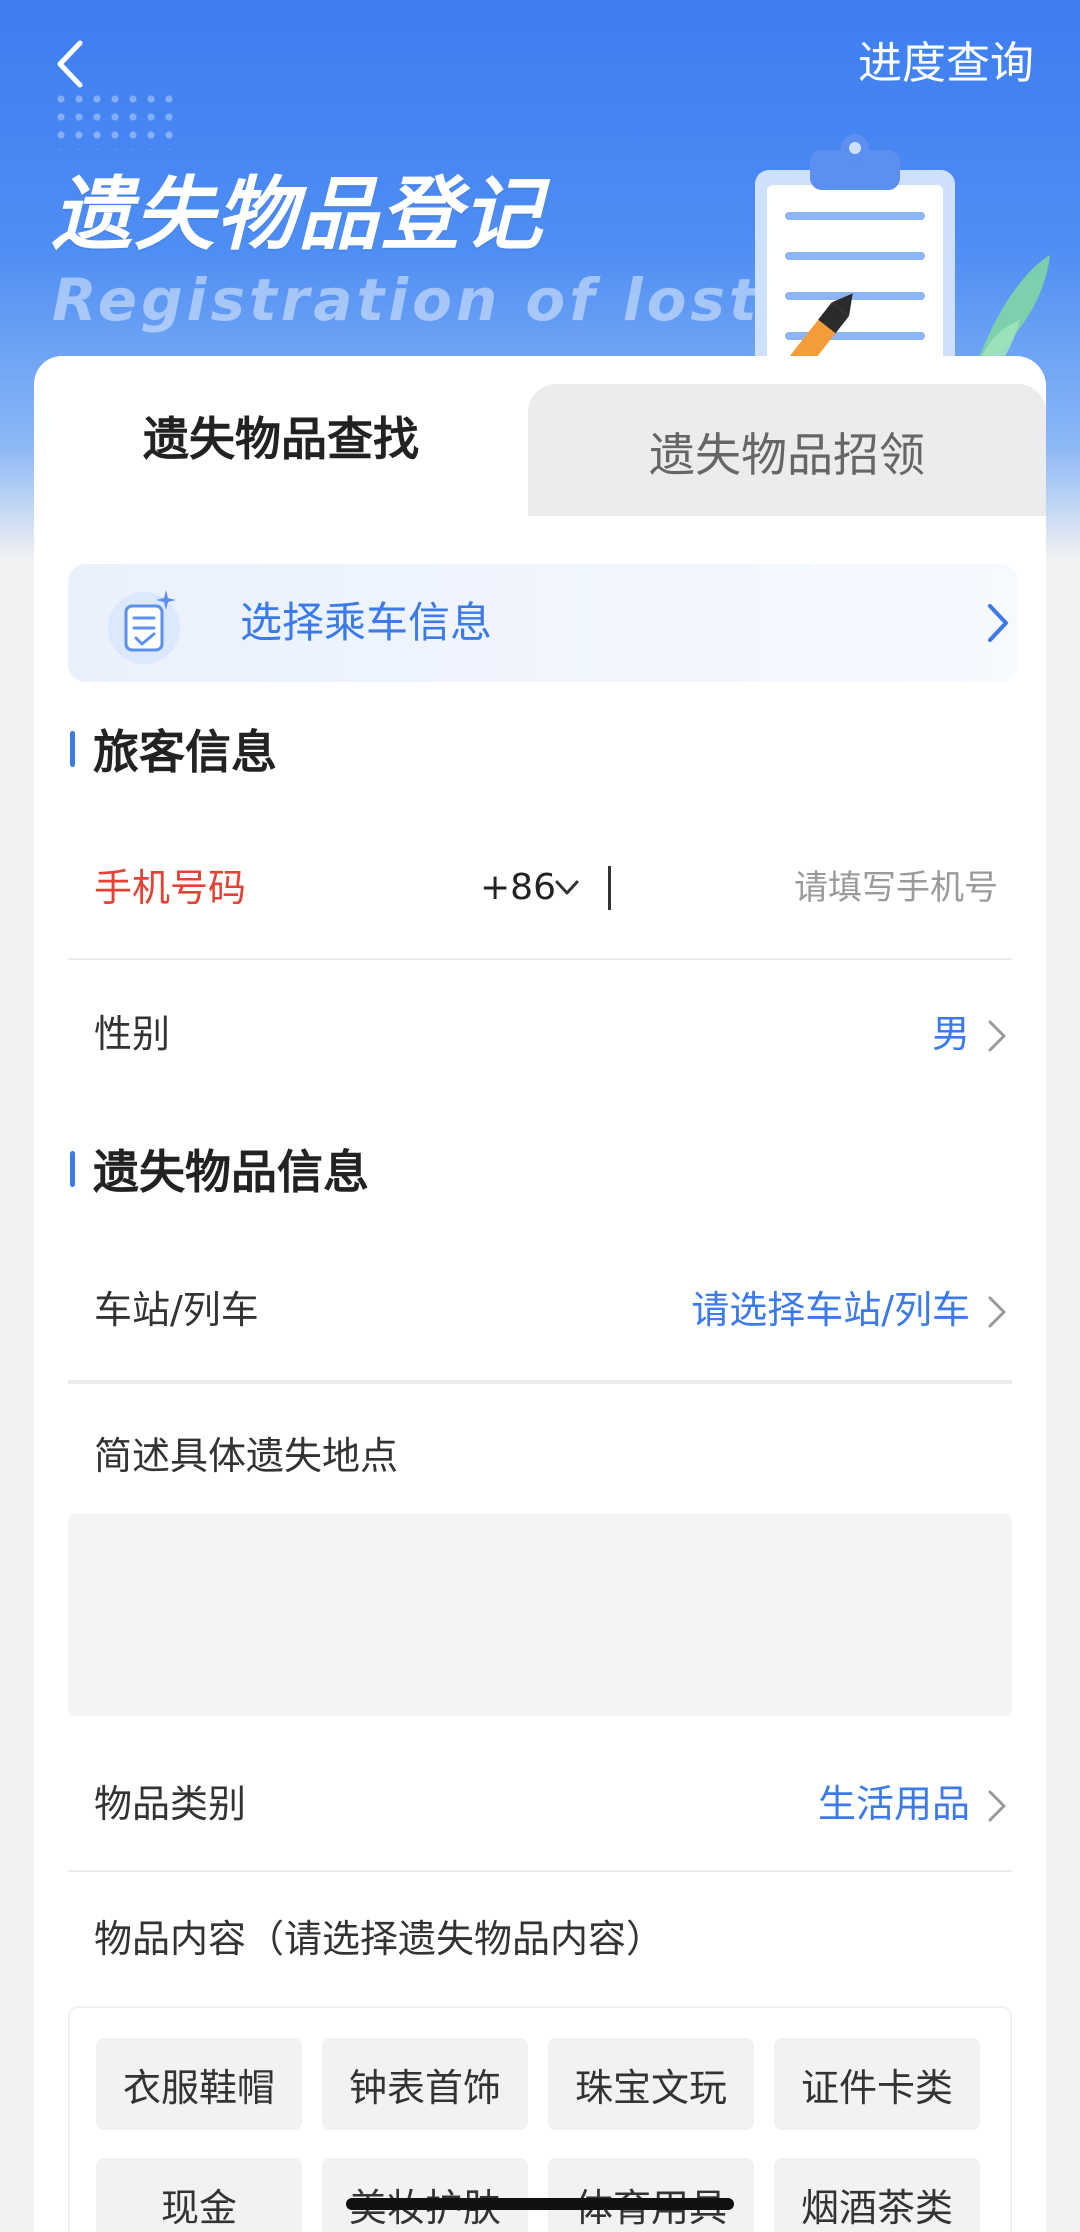 The height and width of the screenshot is (2232, 1080). I want to click on phone-label: 手机号码, so click(170, 888).